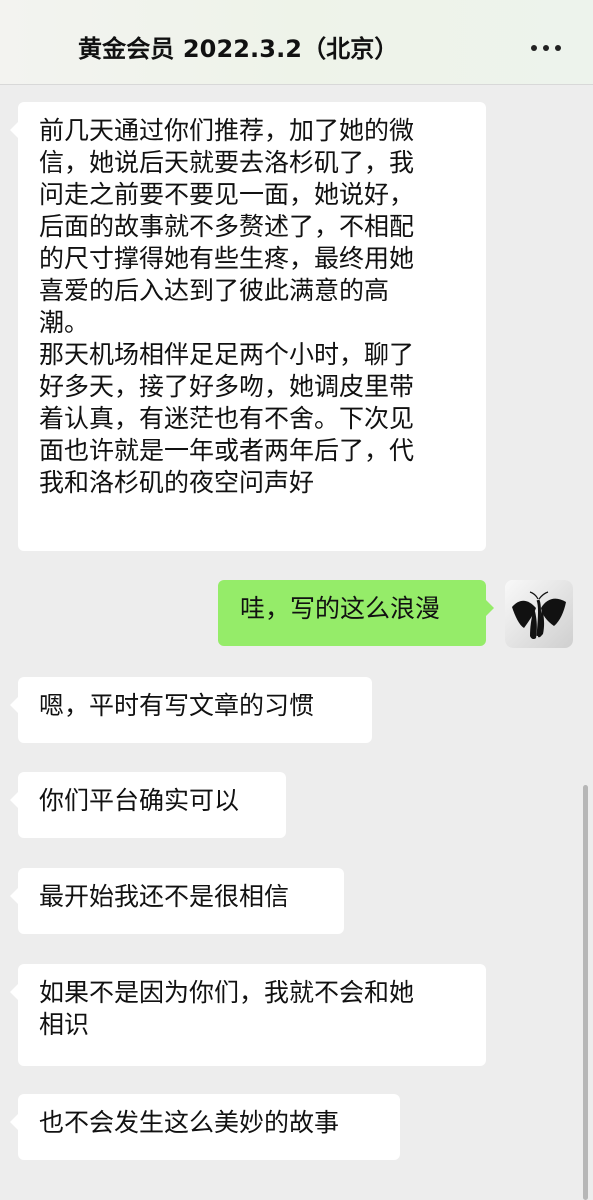  I want to click on more-dots-icon, so click(548, 48).